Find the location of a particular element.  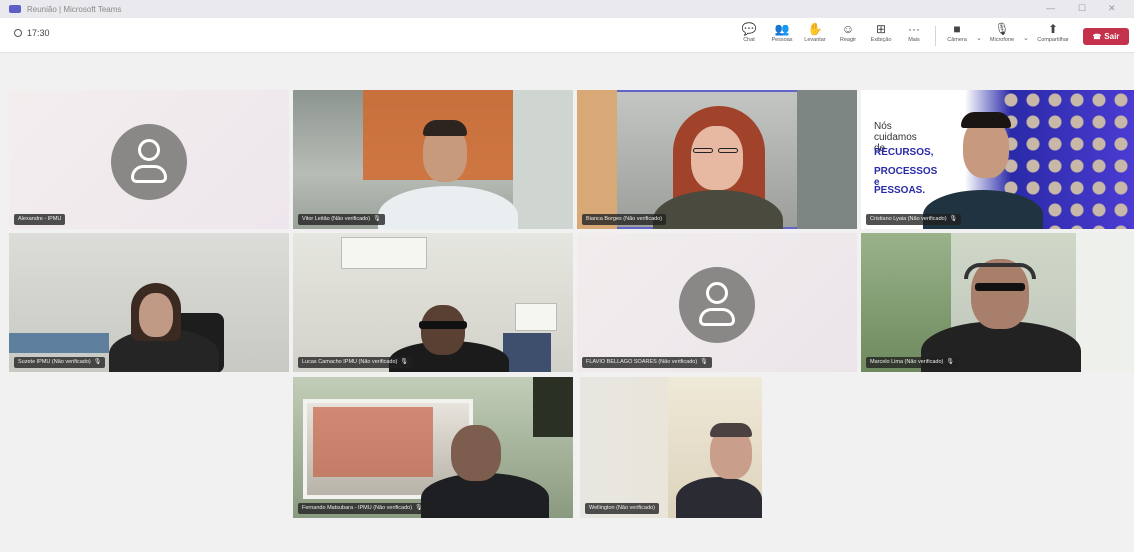

camera-button: ■ Câmera is located at coordinates (957, 36).